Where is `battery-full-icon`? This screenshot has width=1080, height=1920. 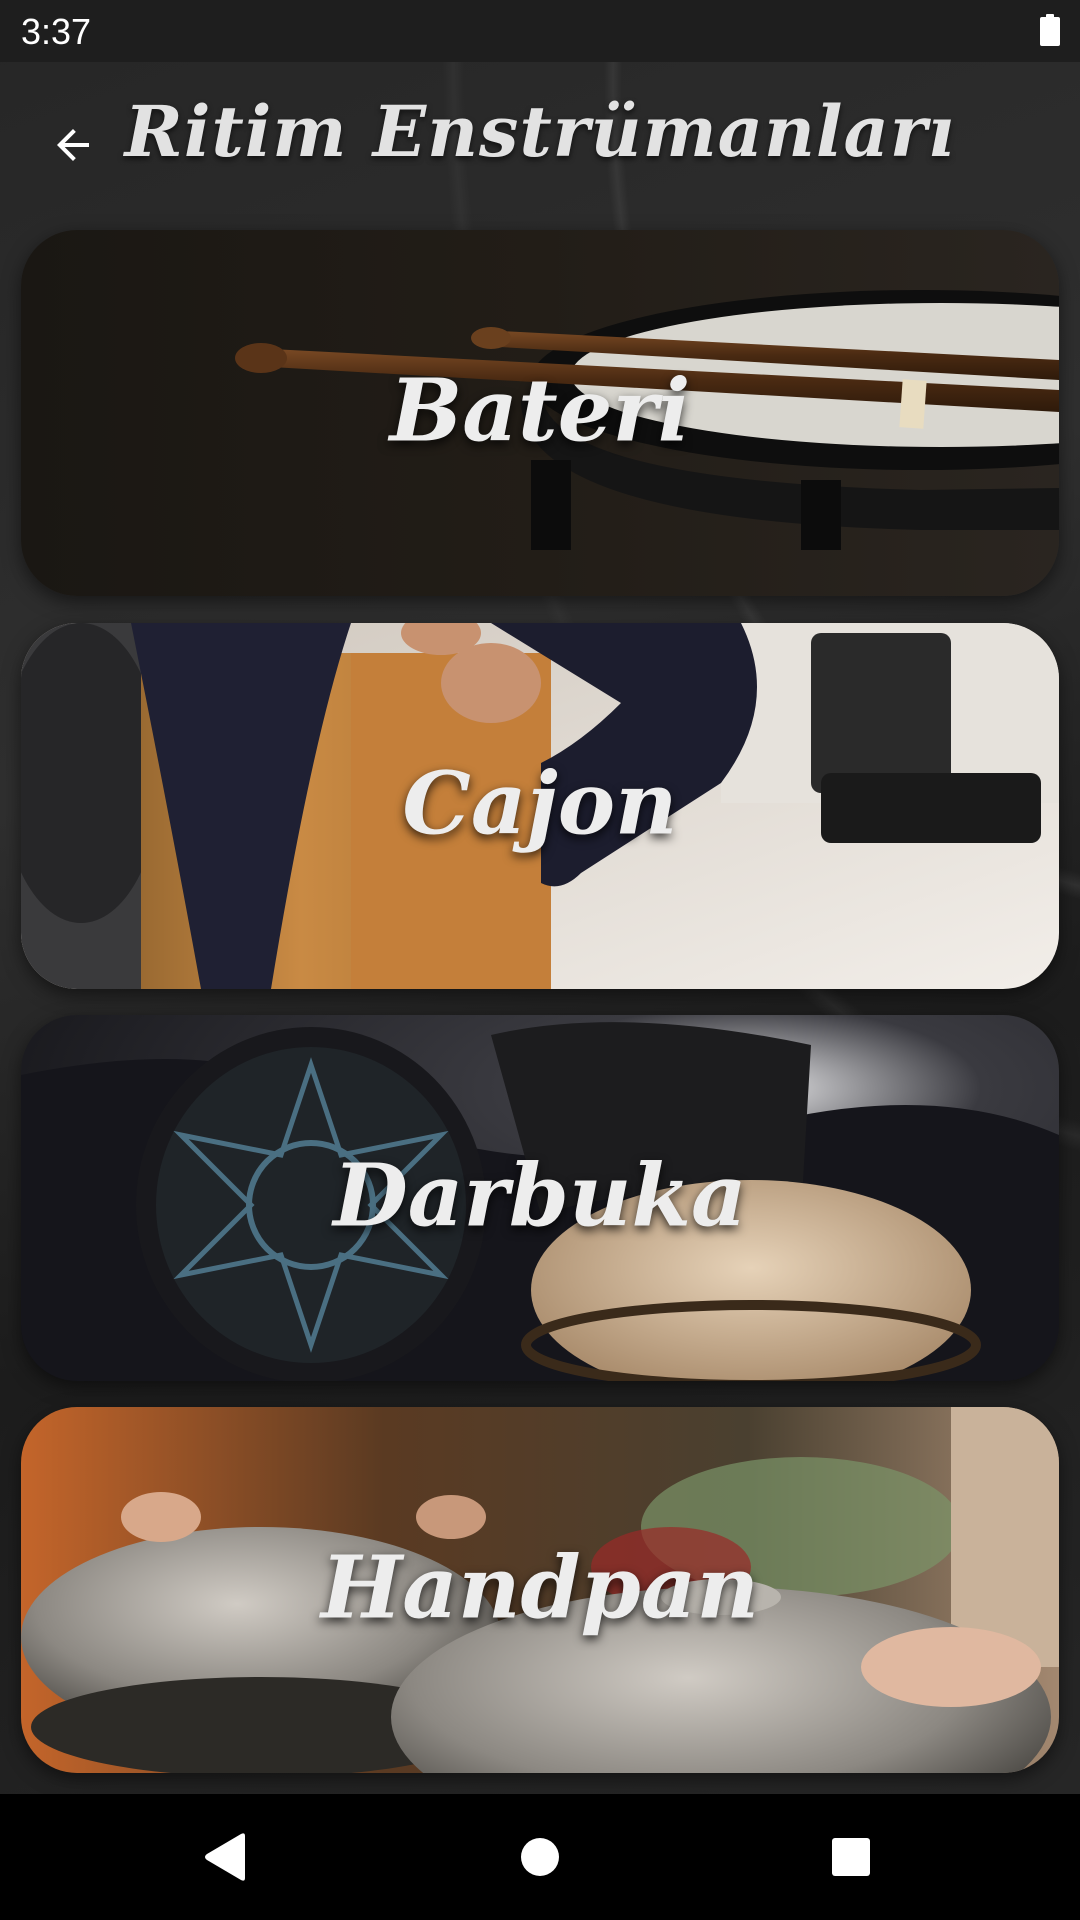
battery-full-icon is located at coordinates (1050, 30).